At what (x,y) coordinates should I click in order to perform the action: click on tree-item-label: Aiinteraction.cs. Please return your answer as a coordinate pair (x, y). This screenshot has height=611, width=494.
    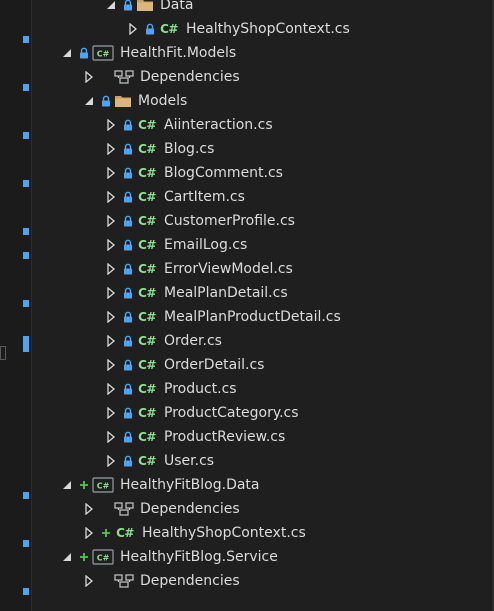
    Looking at the image, I should click on (218, 125).